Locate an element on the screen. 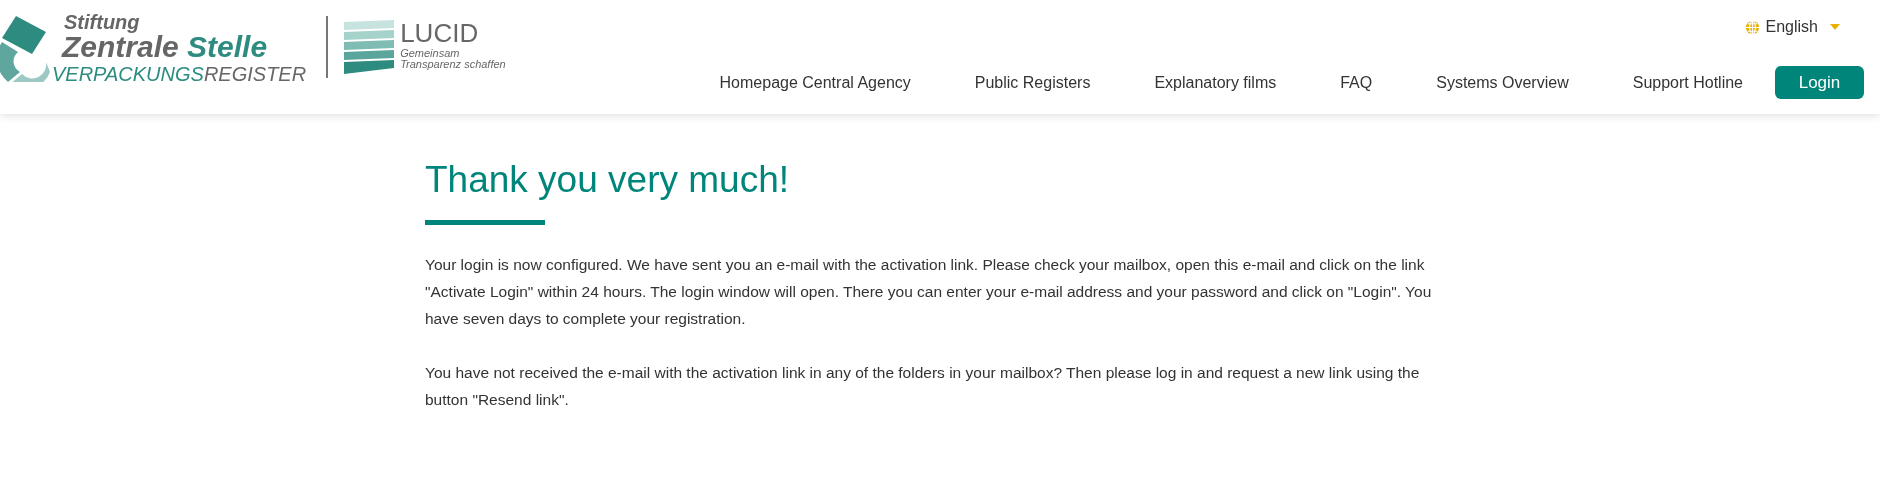 The width and height of the screenshot is (1880, 498). nav-link: Explanatory films is located at coordinates (1215, 82).